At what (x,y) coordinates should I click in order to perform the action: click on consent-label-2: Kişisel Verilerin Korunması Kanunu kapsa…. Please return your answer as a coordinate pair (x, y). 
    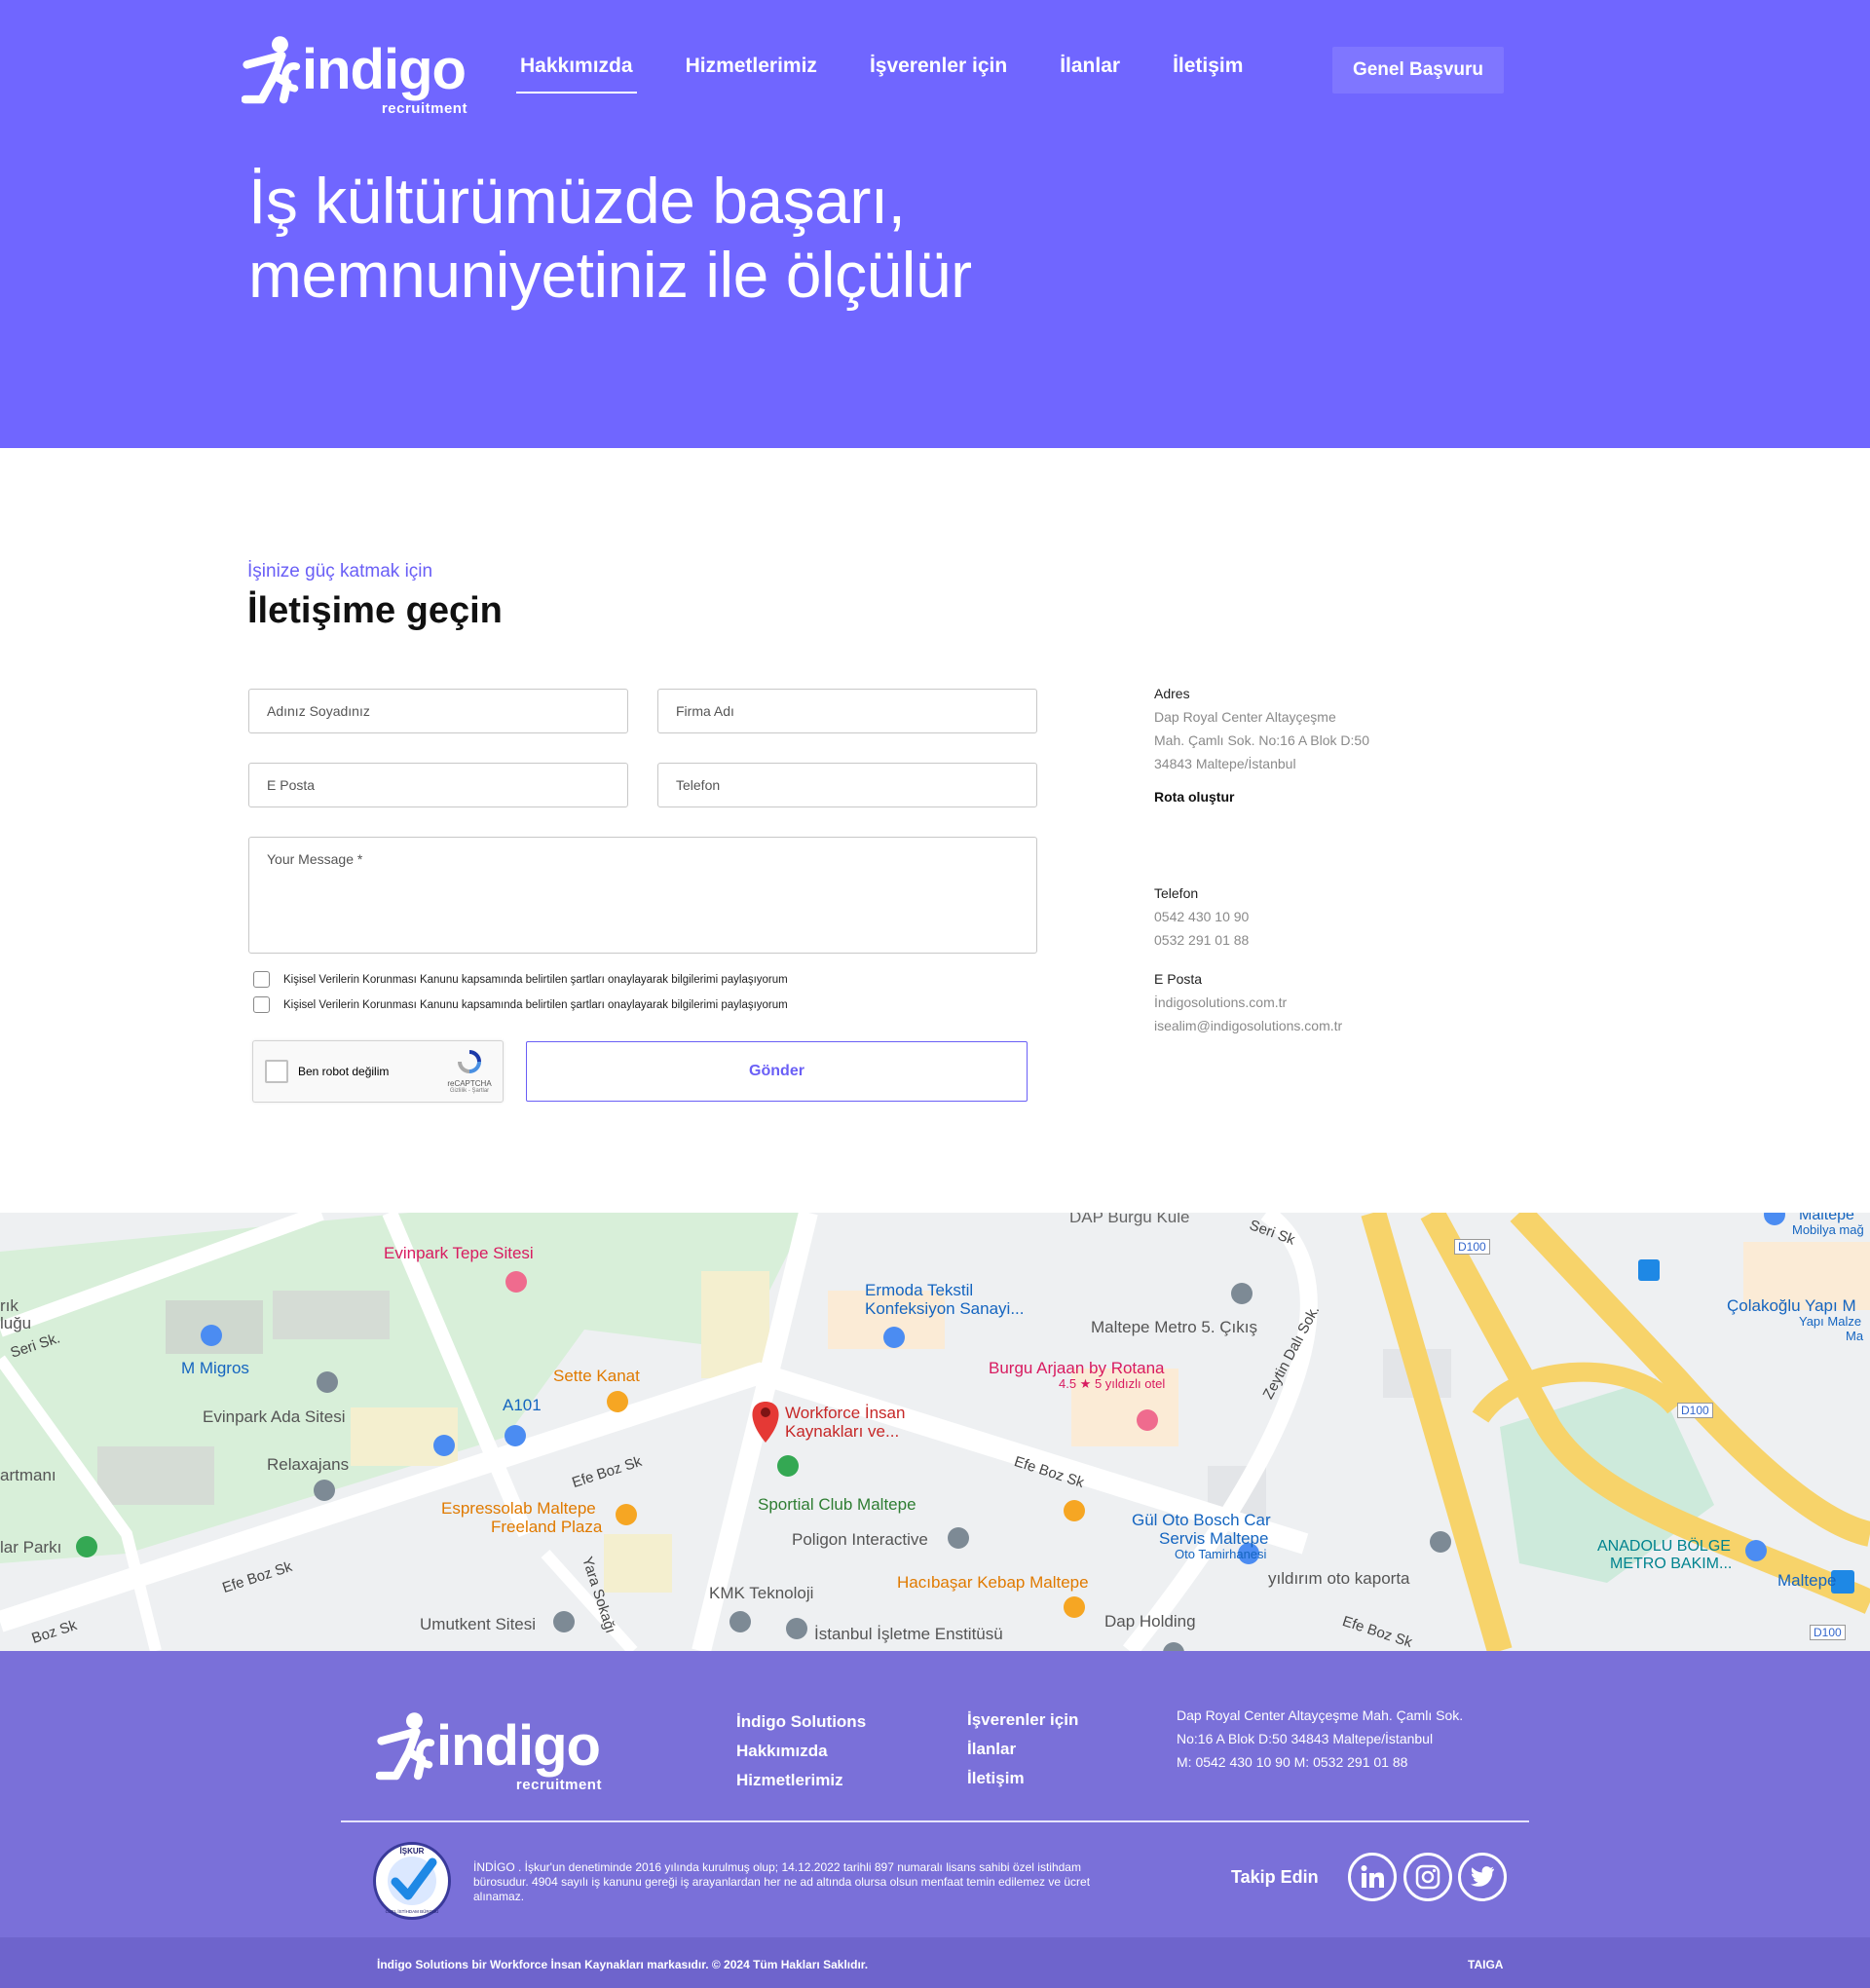
    Looking at the image, I should click on (536, 1005).